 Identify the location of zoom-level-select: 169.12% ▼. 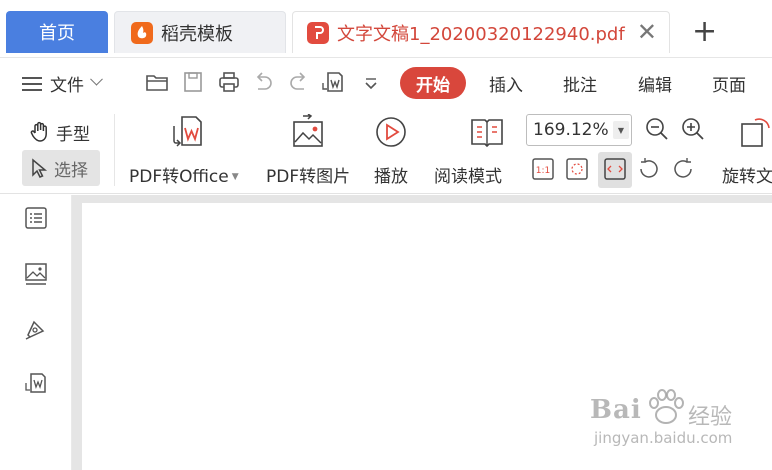
(579, 130).